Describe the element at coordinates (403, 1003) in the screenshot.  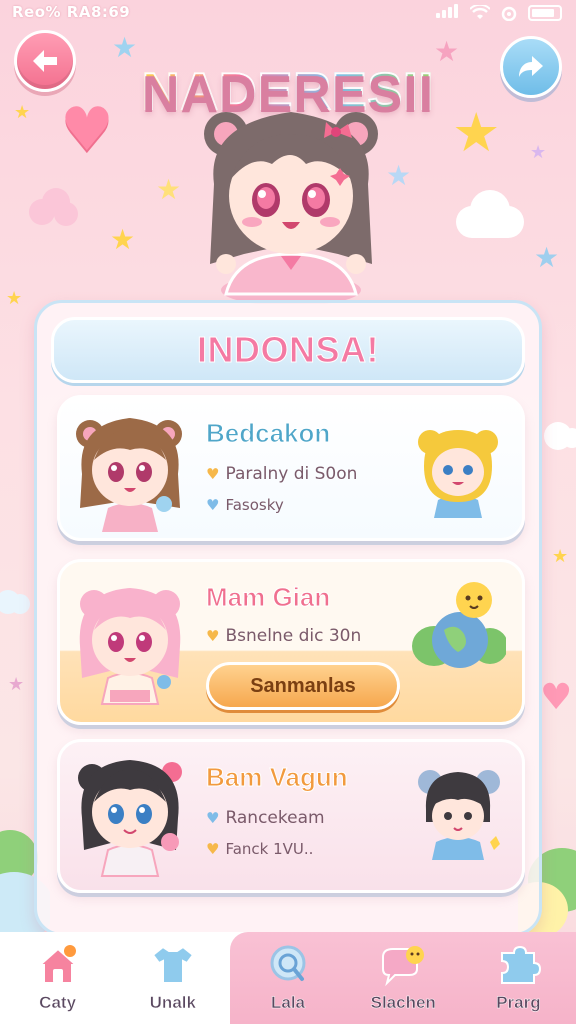
I see `tab-label: Slachen` at that location.